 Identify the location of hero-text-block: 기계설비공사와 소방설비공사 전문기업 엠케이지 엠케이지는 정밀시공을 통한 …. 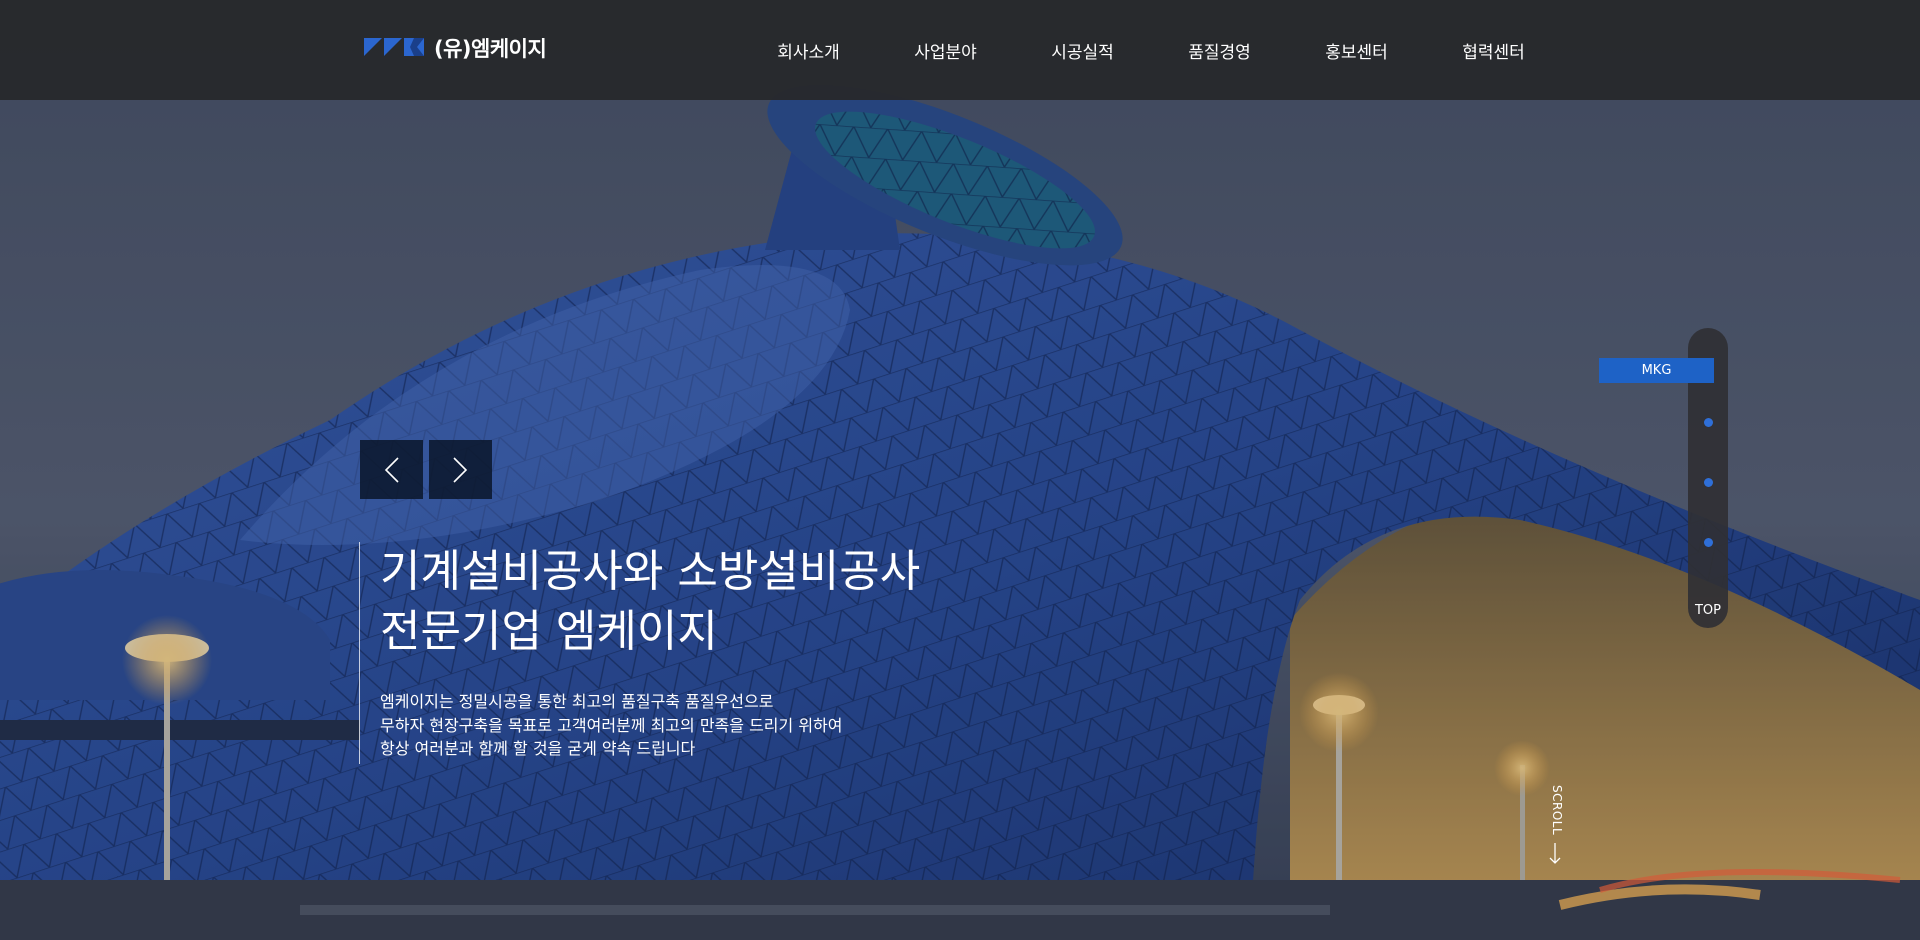
(709, 653).